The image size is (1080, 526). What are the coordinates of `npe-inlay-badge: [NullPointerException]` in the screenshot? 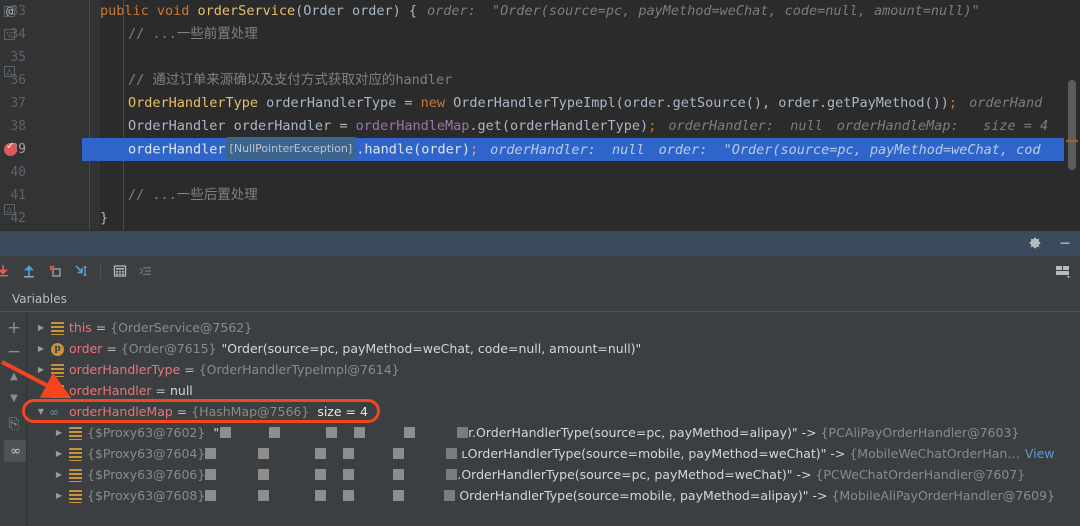 It's located at (291, 148).